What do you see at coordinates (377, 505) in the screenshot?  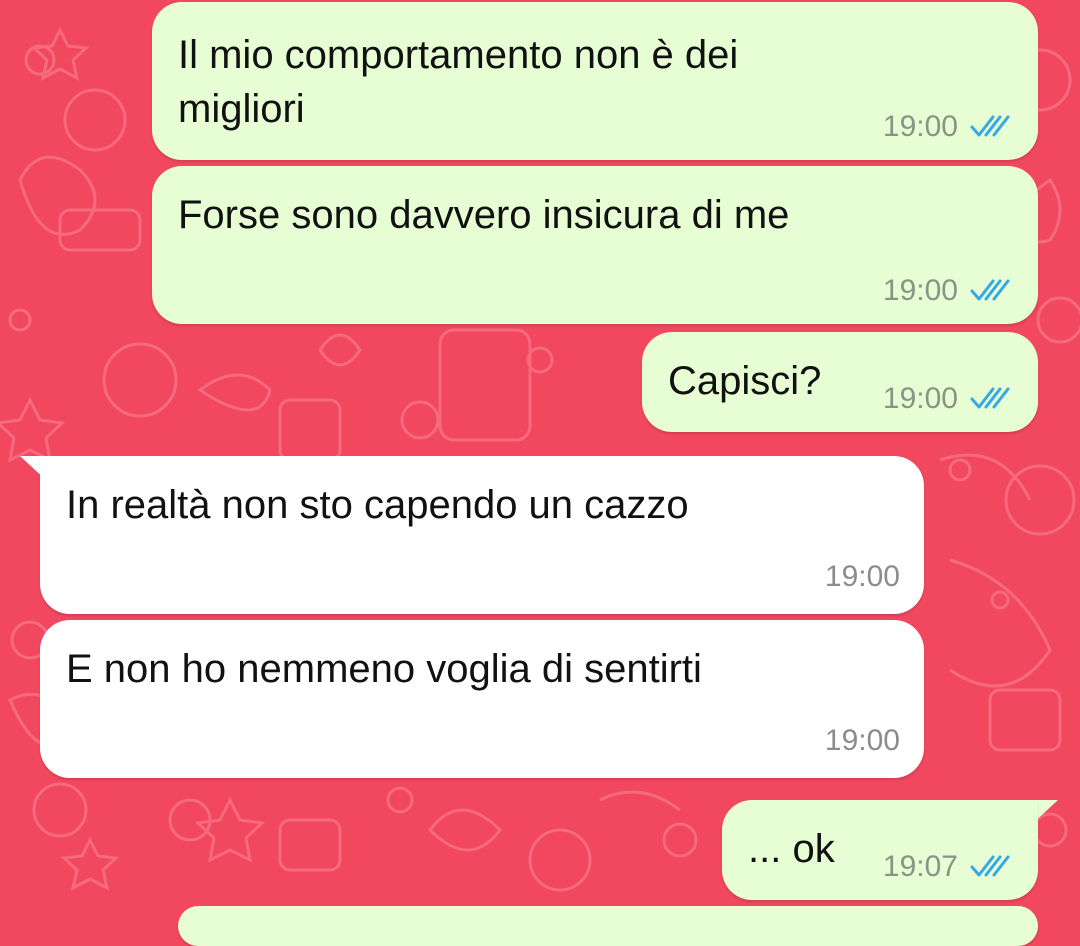 I see `message-text: In realtà non sto capendo un cazzo` at bounding box center [377, 505].